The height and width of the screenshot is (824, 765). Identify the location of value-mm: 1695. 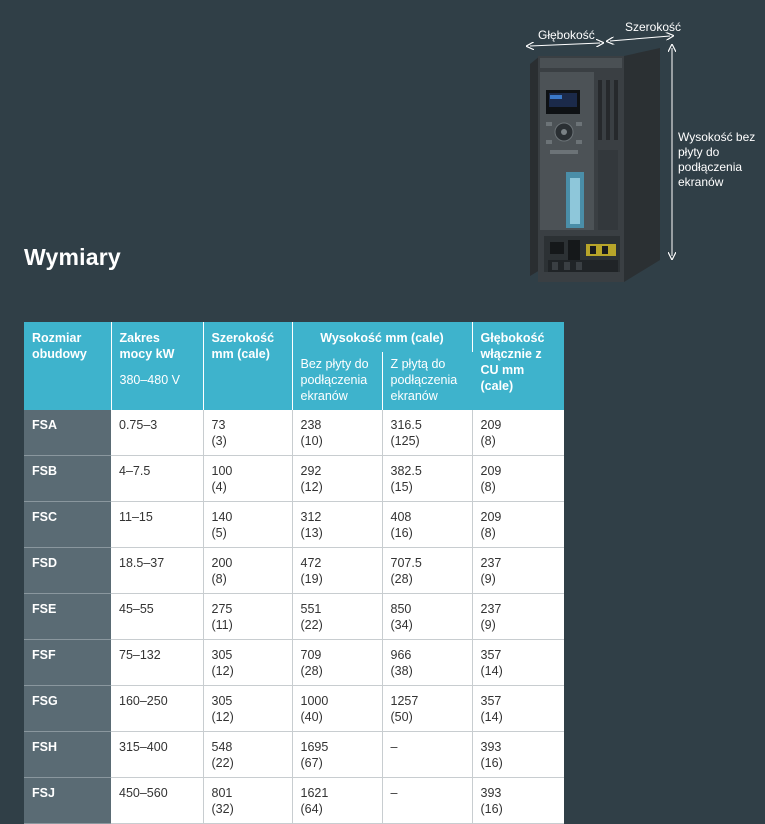
(314, 747).